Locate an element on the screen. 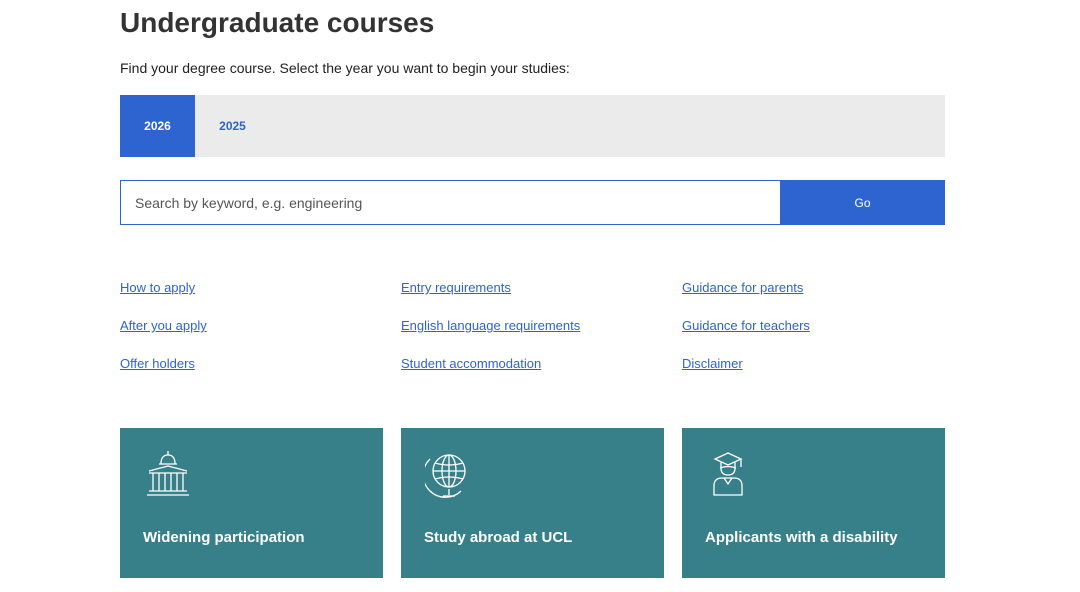 Image resolution: width=1080 pixels, height=592 pixels. card-title: Applicants with a disability is located at coordinates (801, 537).